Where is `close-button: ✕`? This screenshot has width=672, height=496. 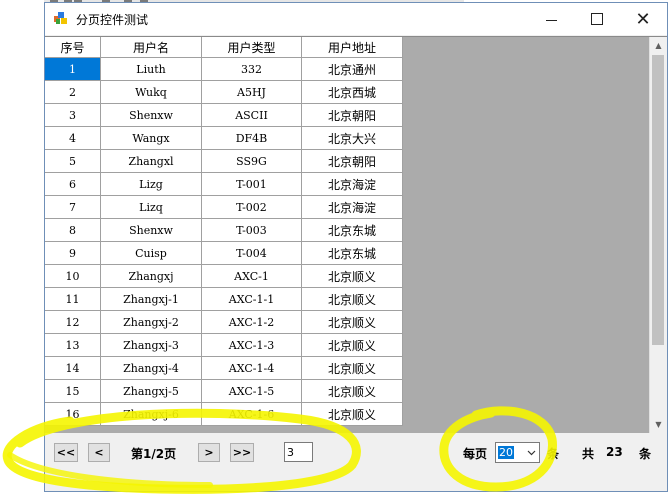 close-button: ✕ is located at coordinates (643, 19).